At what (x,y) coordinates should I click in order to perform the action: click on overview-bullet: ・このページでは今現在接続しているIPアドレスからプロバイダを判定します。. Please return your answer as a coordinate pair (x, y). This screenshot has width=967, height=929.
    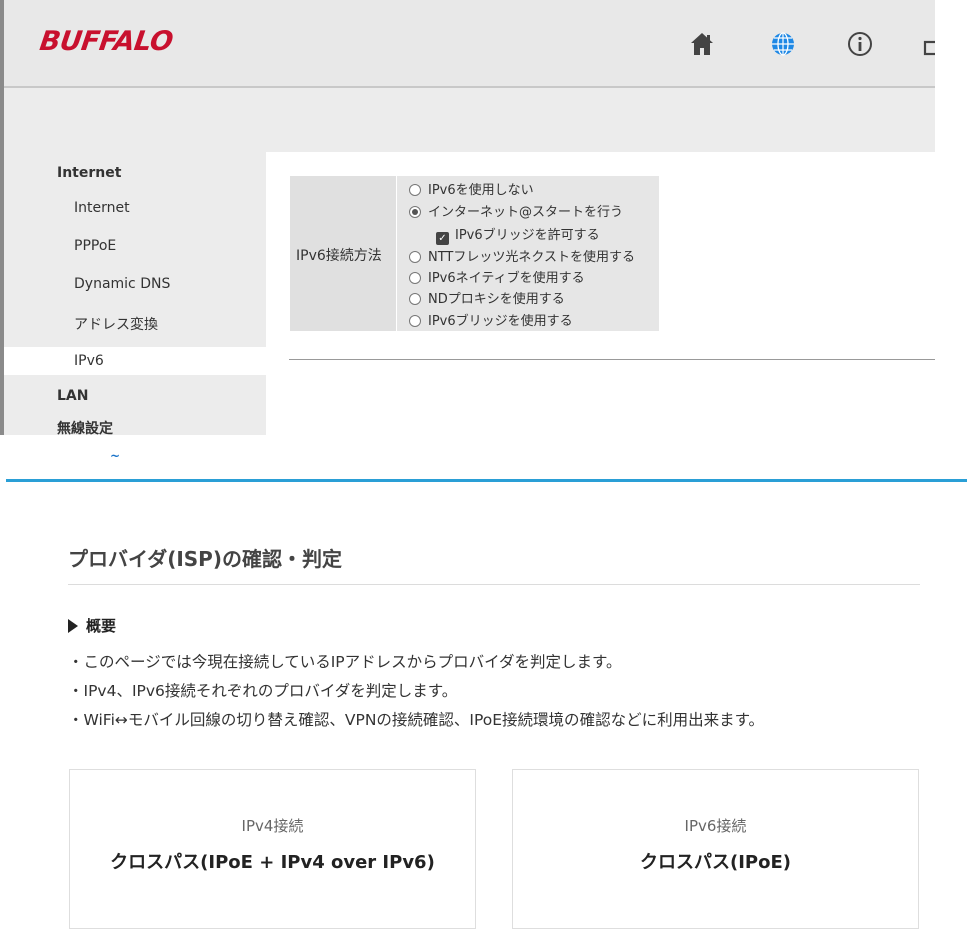
    Looking at the image, I should click on (345, 662).